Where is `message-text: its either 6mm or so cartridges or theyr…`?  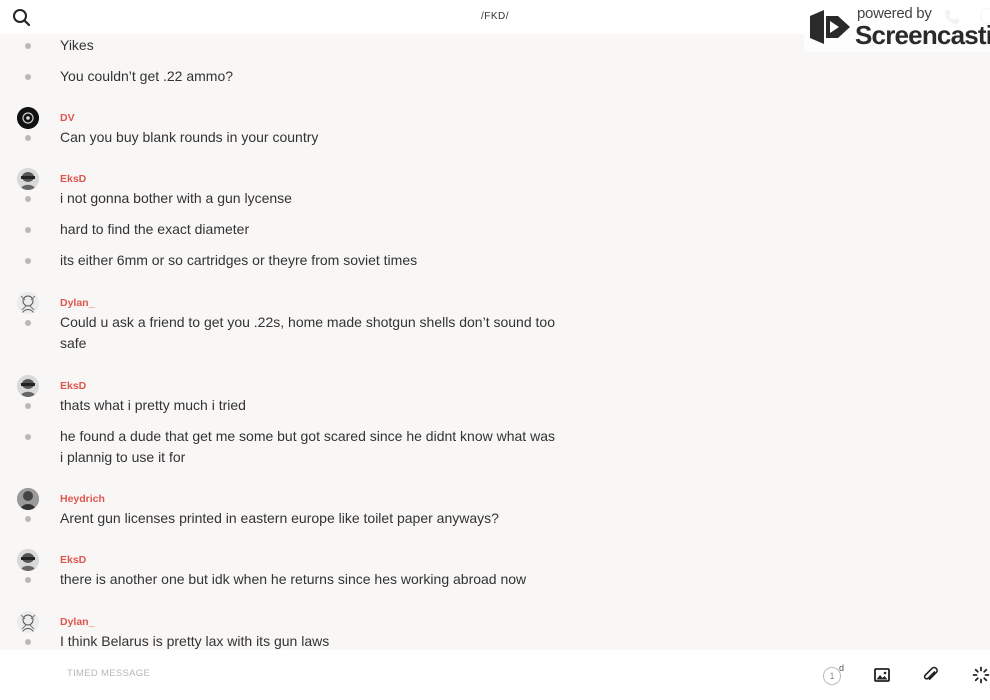
message-text: its either 6mm or so cartridges or theyr… is located at coordinates (239, 260).